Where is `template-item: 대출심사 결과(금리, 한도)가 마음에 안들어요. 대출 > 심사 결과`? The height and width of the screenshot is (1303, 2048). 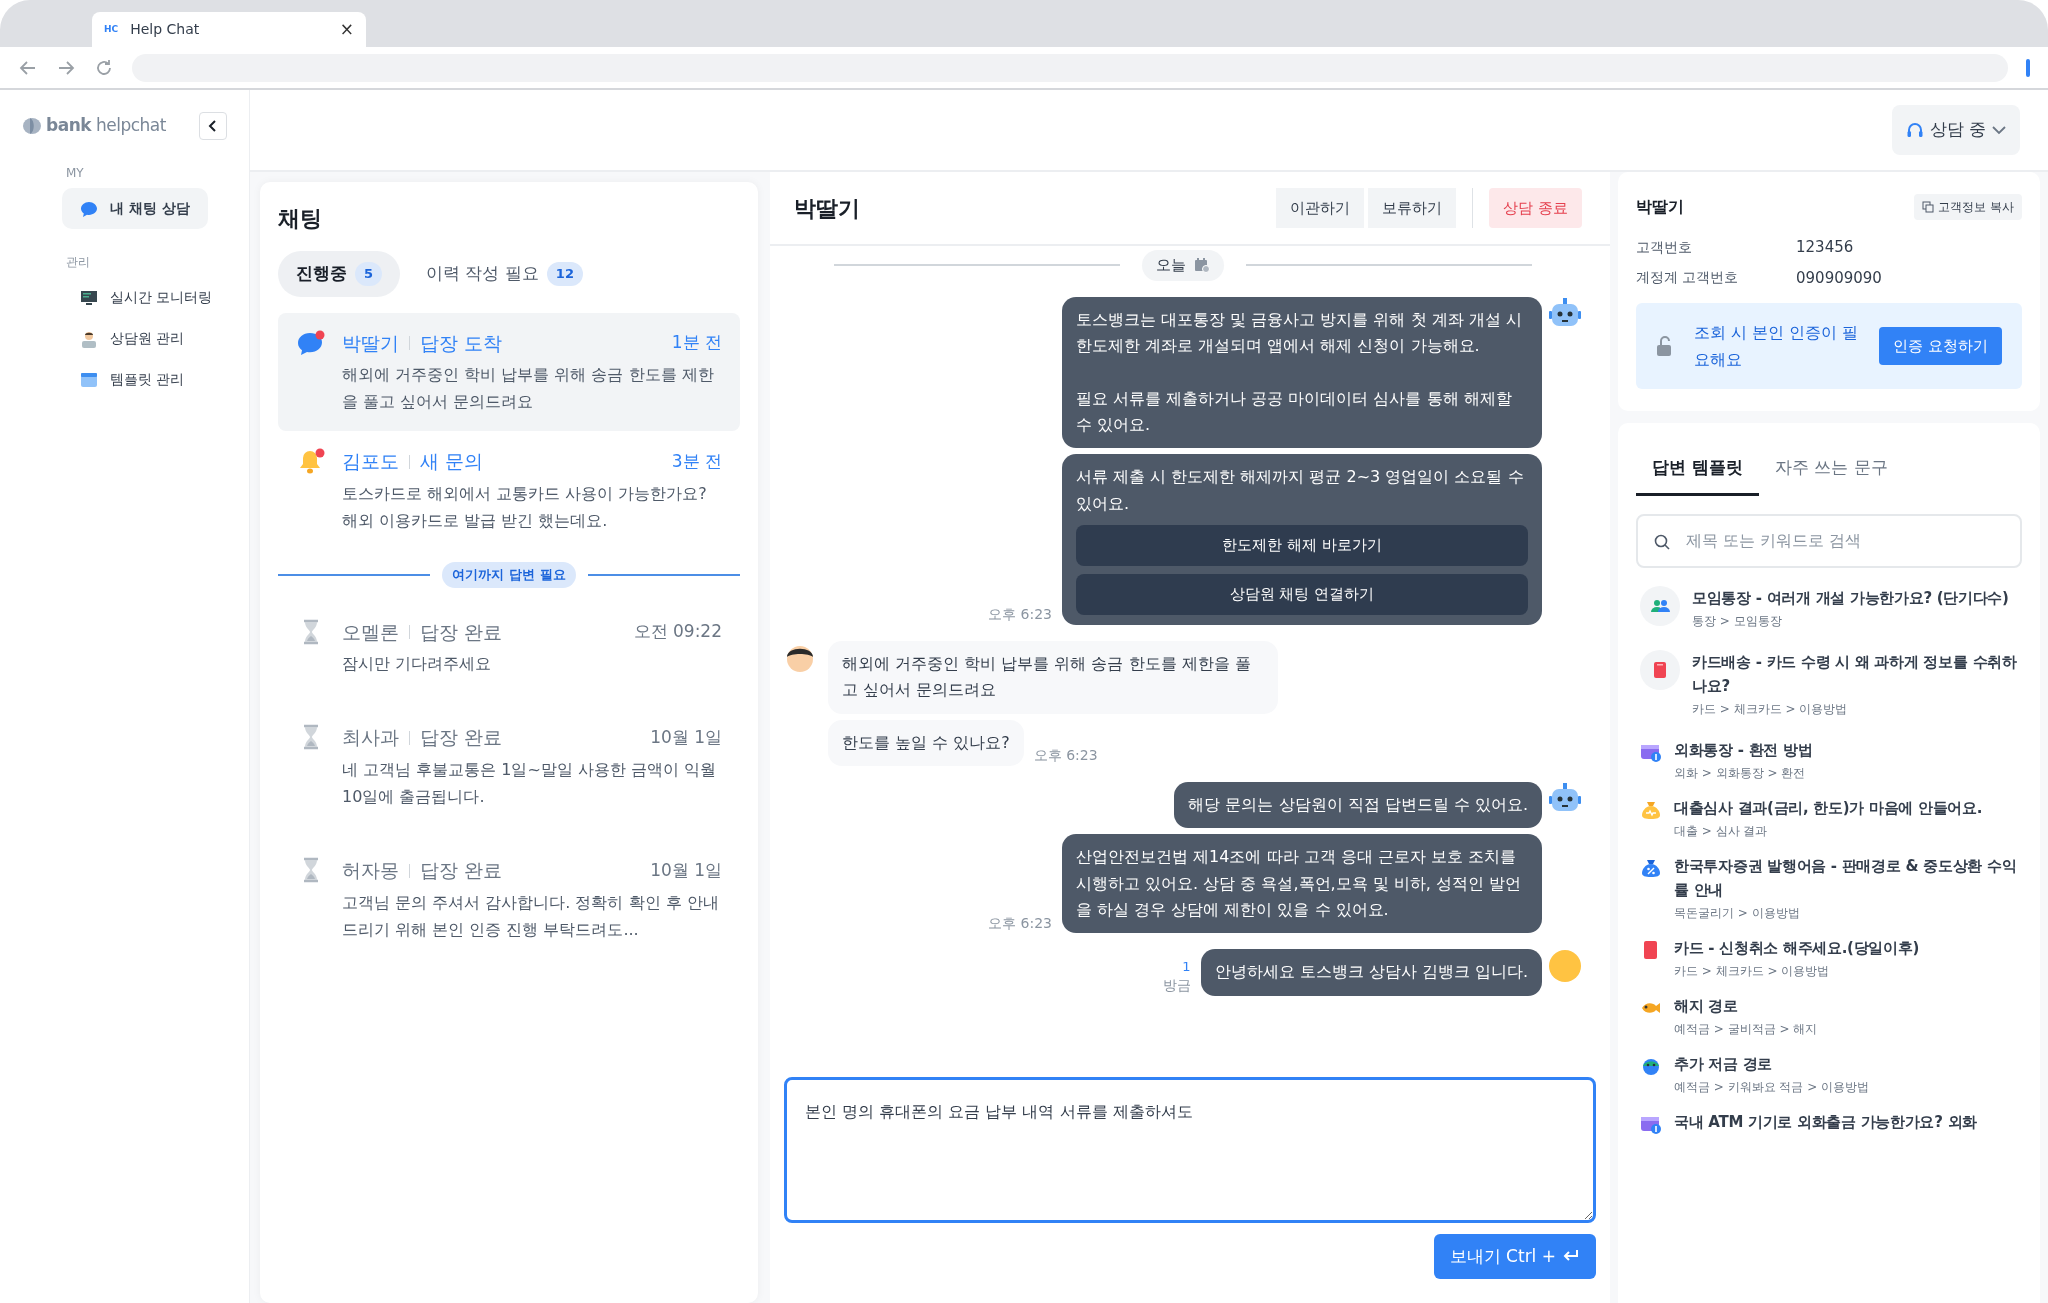
template-item: 대출심사 결과(금리, 한도)가 마음에 안들어요. 대출 > 심사 결과 is located at coordinates (1829, 817).